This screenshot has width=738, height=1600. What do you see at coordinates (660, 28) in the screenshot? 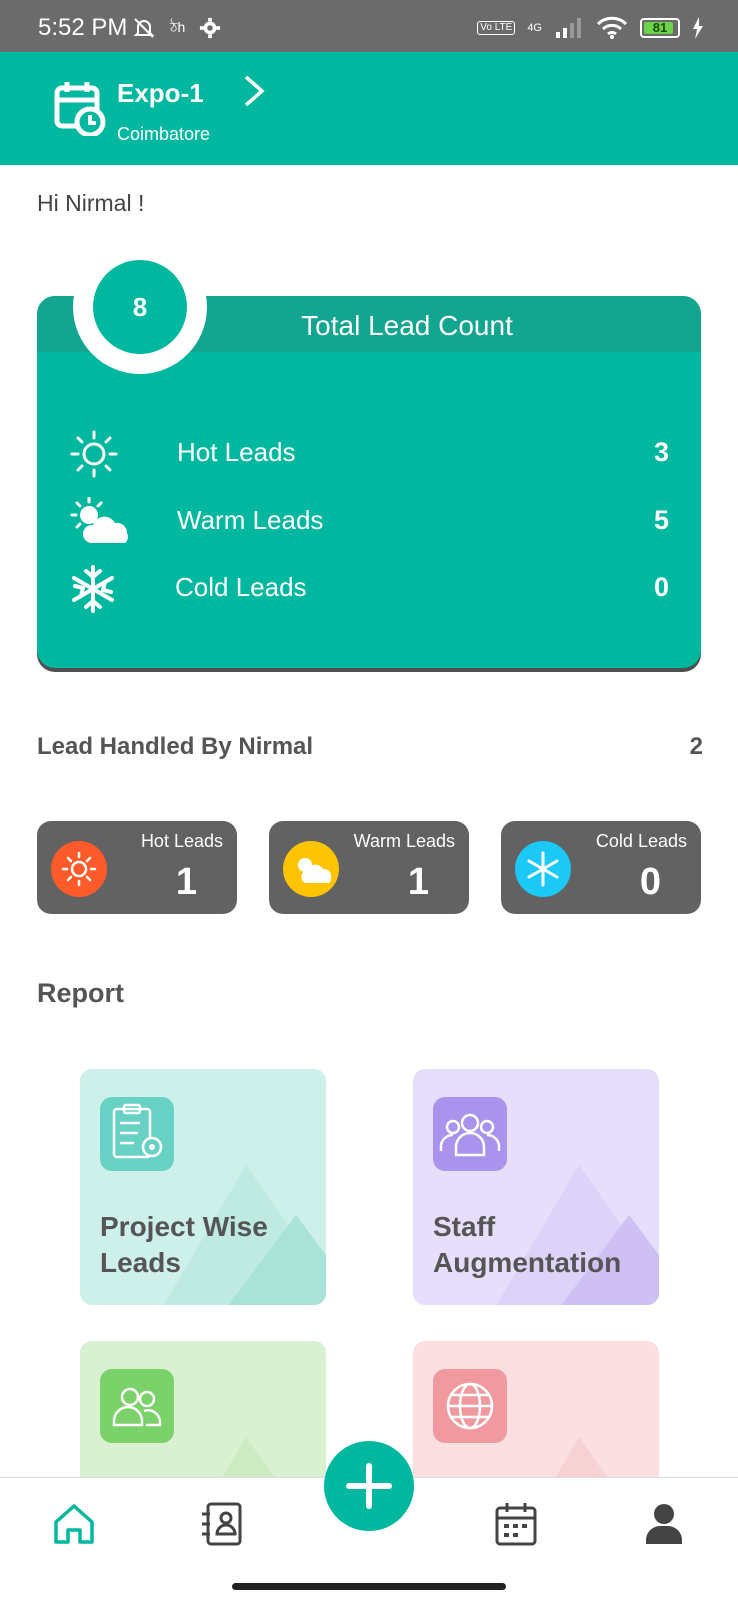
I see `battery-icon: 81` at bounding box center [660, 28].